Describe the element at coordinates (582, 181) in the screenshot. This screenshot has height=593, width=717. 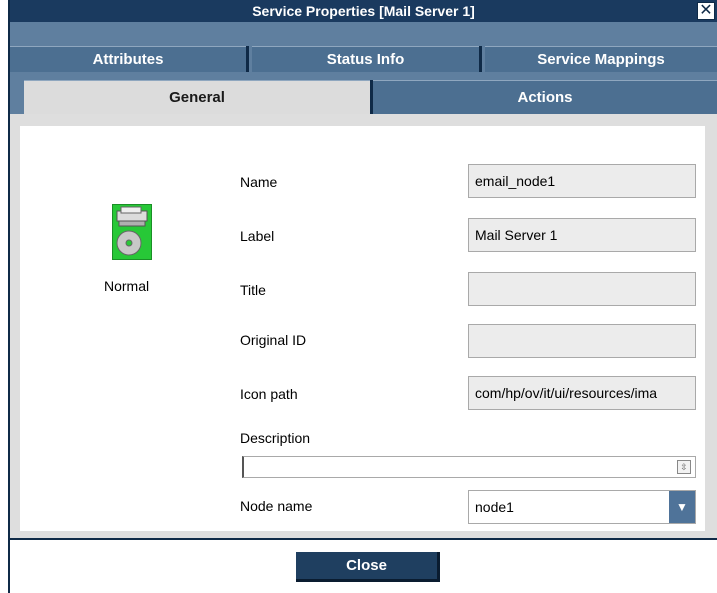
I see `name-field: email_node1` at that location.